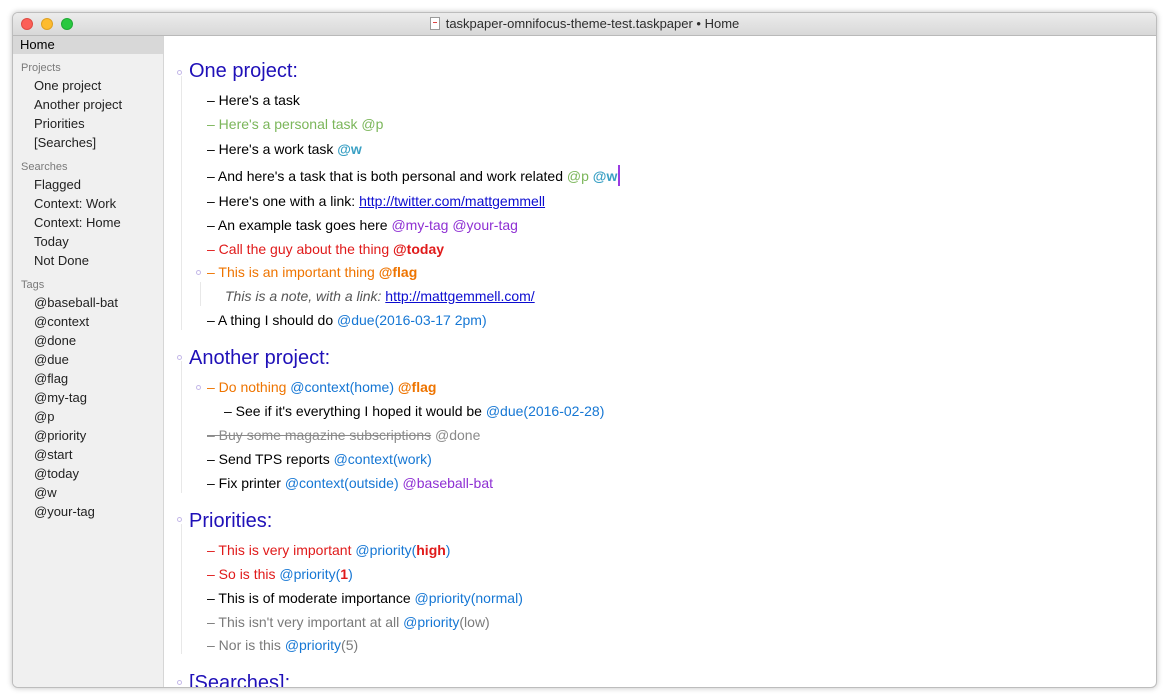  What do you see at coordinates (88, 454) in the screenshot?
I see `sidebar-item-tag: @start` at bounding box center [88, 454].